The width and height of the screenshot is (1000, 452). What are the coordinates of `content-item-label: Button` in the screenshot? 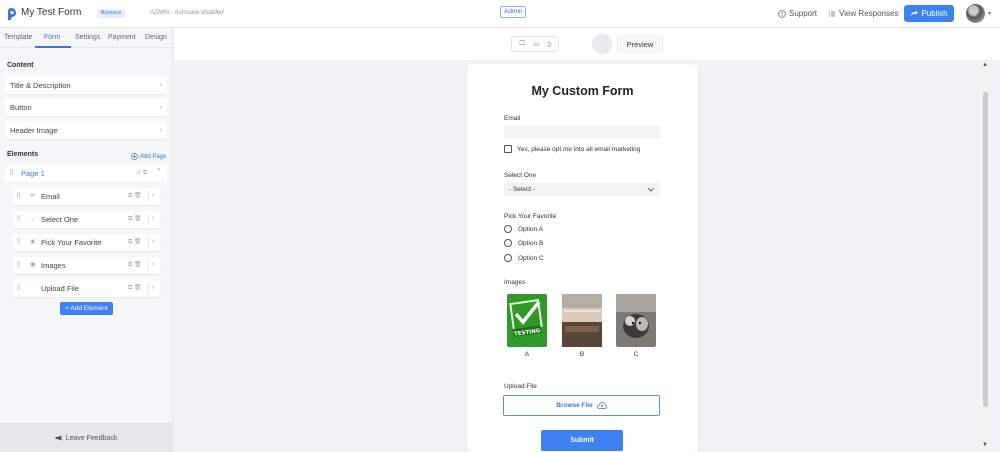 It's located at (21, 107).